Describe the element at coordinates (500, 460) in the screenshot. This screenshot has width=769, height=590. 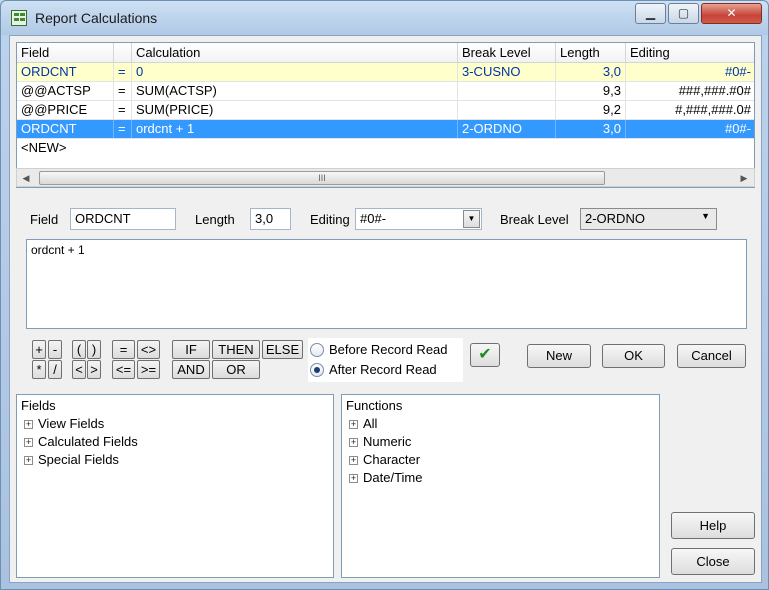
I see `tree-node-character: + Character` at that location.